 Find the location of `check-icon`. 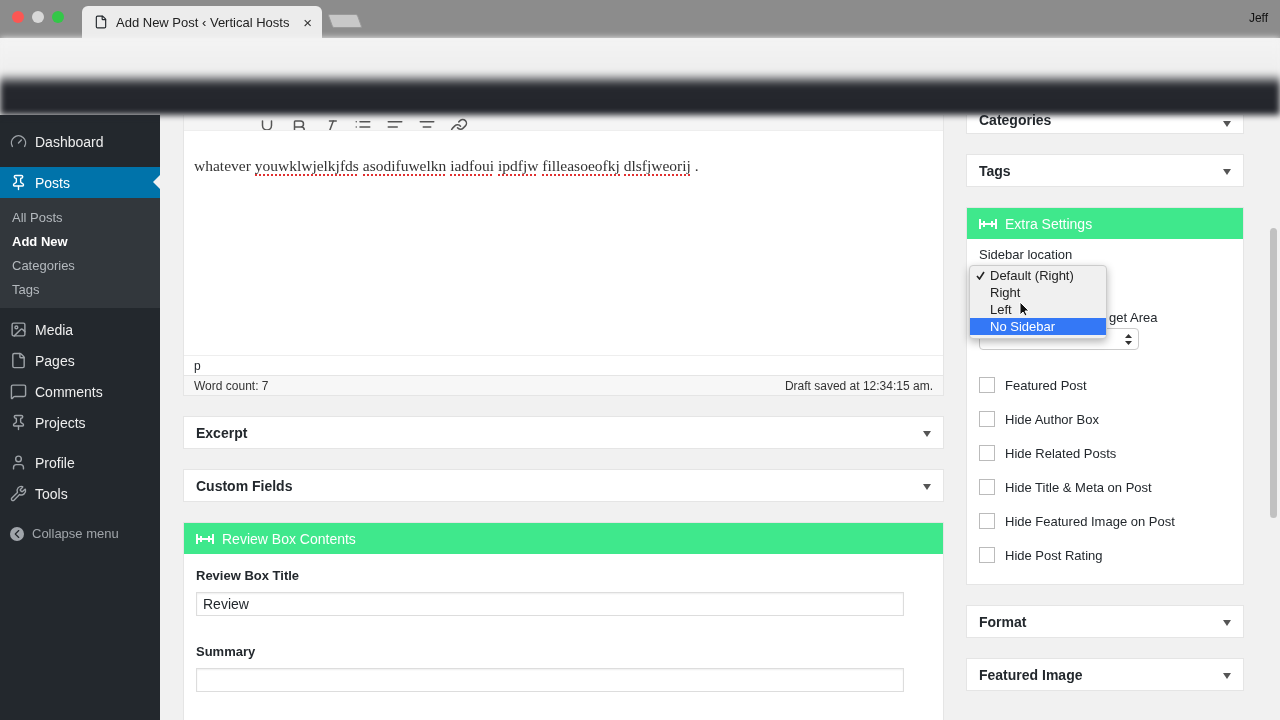

check-icon is located at coordinates (980, 275).